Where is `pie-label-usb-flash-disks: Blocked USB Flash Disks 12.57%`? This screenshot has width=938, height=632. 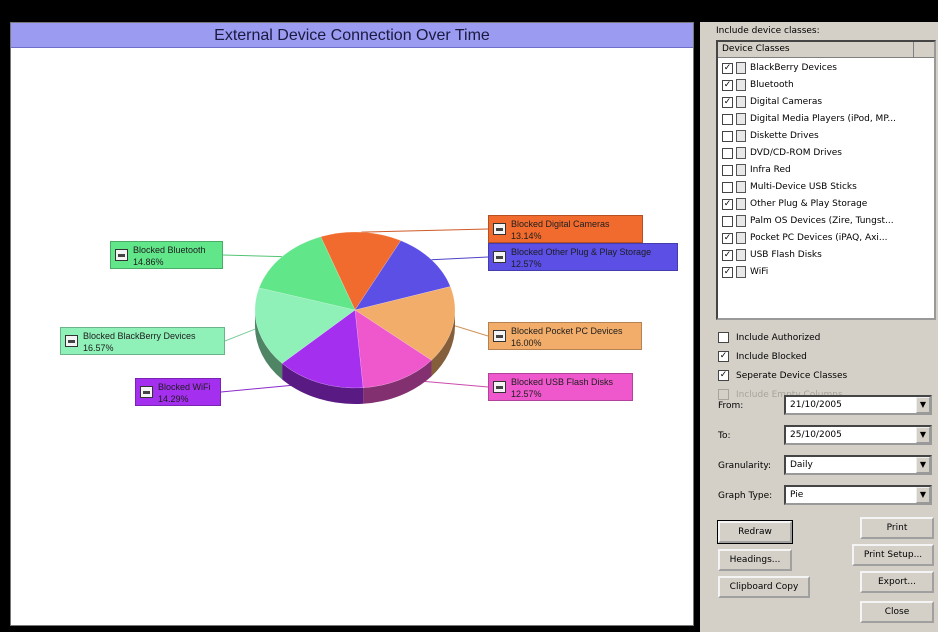 pie-label-usb-flash-disks: Blocked USB Flash Disks 12.57% is located at coordinates (560, 387).